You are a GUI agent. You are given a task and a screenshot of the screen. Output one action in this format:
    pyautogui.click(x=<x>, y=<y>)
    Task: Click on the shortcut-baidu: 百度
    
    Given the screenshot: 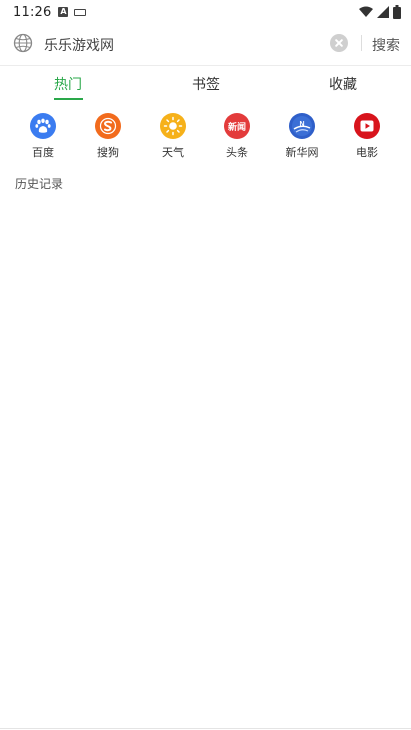 What is the action you would take?
    pyautogui.click(x=43, y=136)
    